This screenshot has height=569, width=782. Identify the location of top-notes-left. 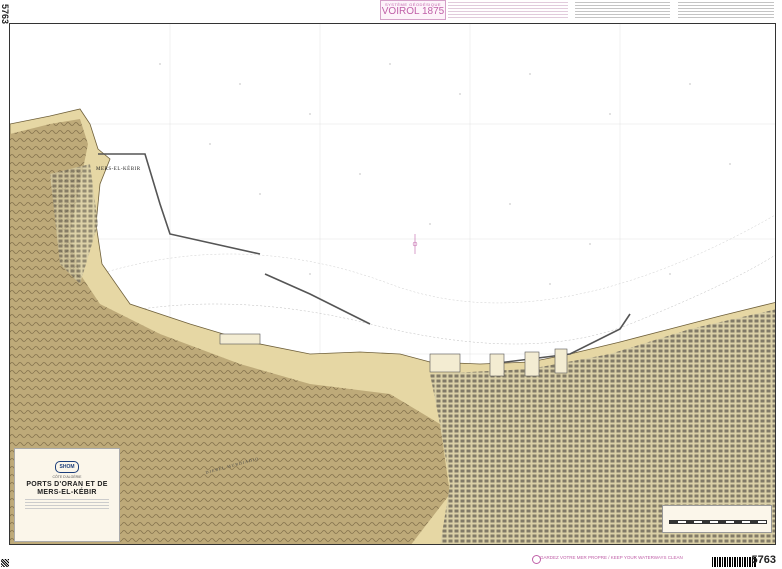
(622, 9).